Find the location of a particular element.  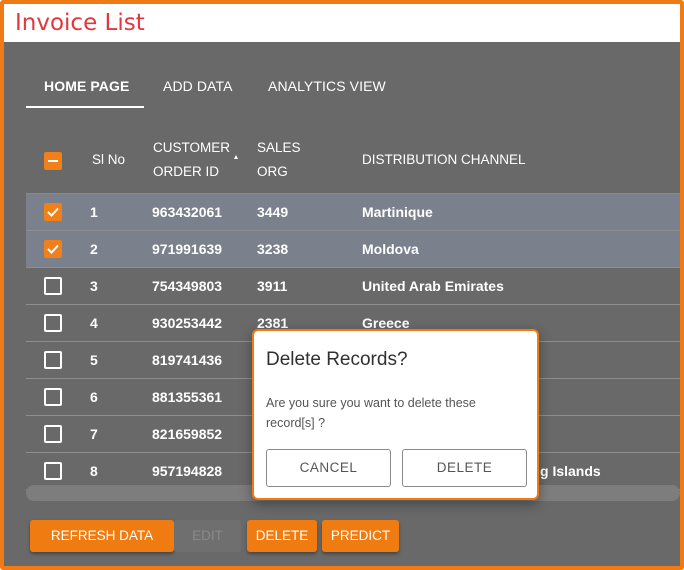

header-distribution-channel: DISTRIBUTION CHANNEL is located at coordinates (444, 159).